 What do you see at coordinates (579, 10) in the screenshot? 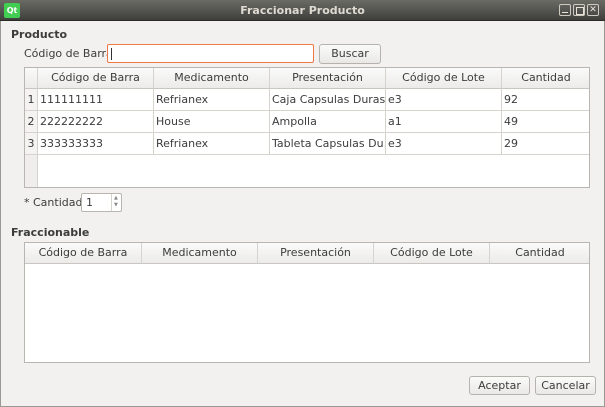
I see `maximize-icon` at bounding box center [579, 10].